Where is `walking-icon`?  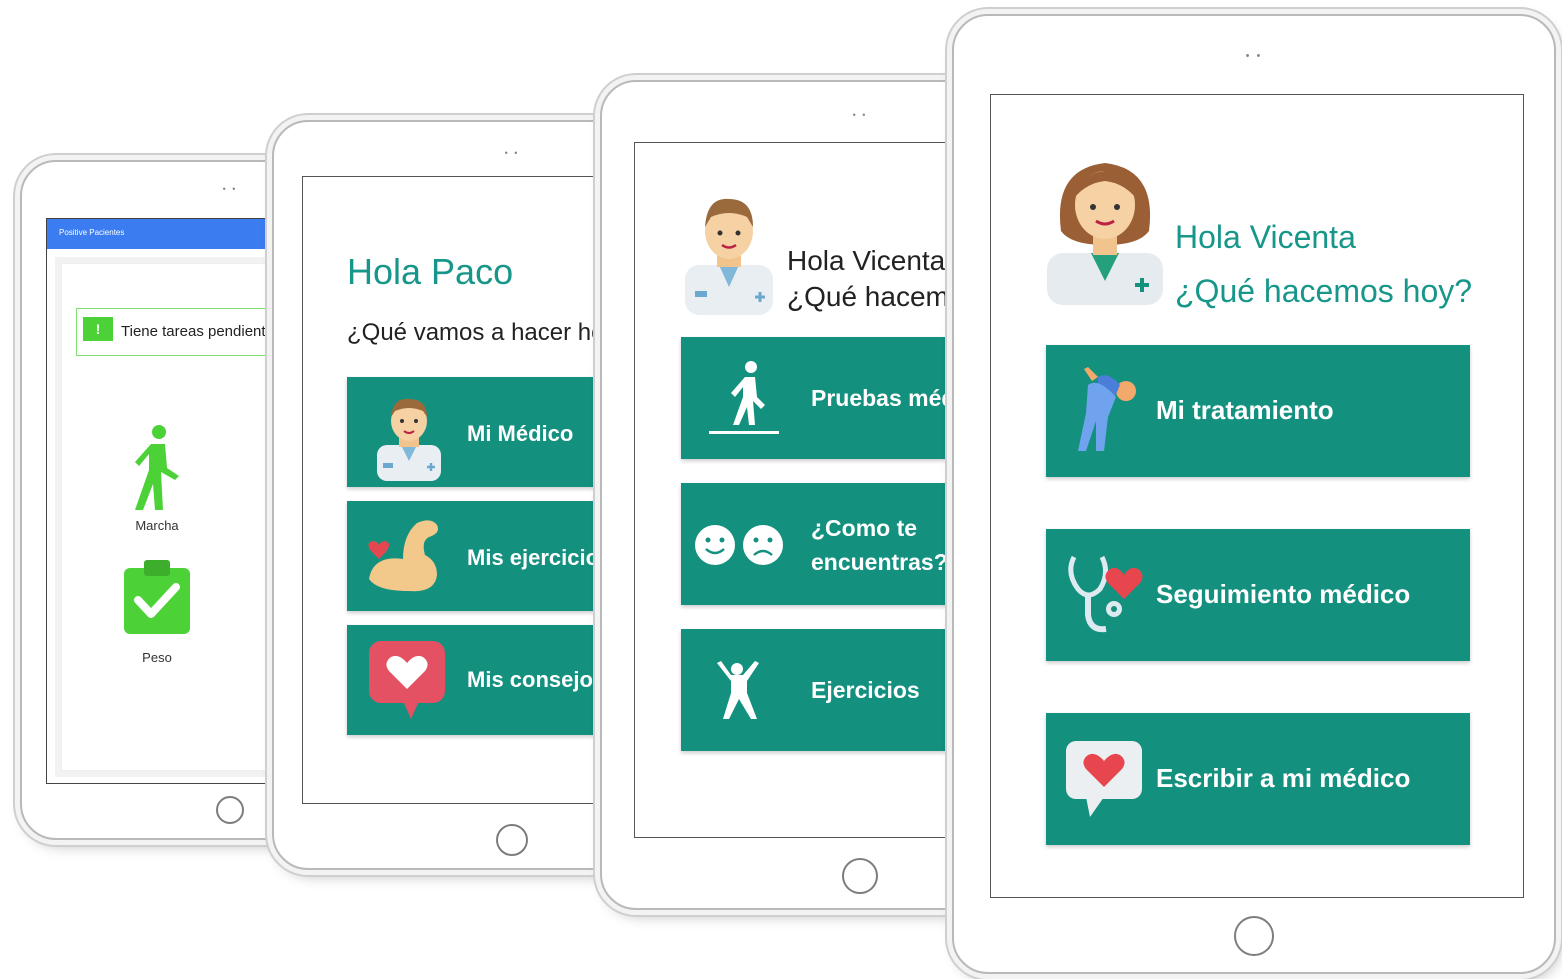 walking-icon is located at coordinates (157, 467).